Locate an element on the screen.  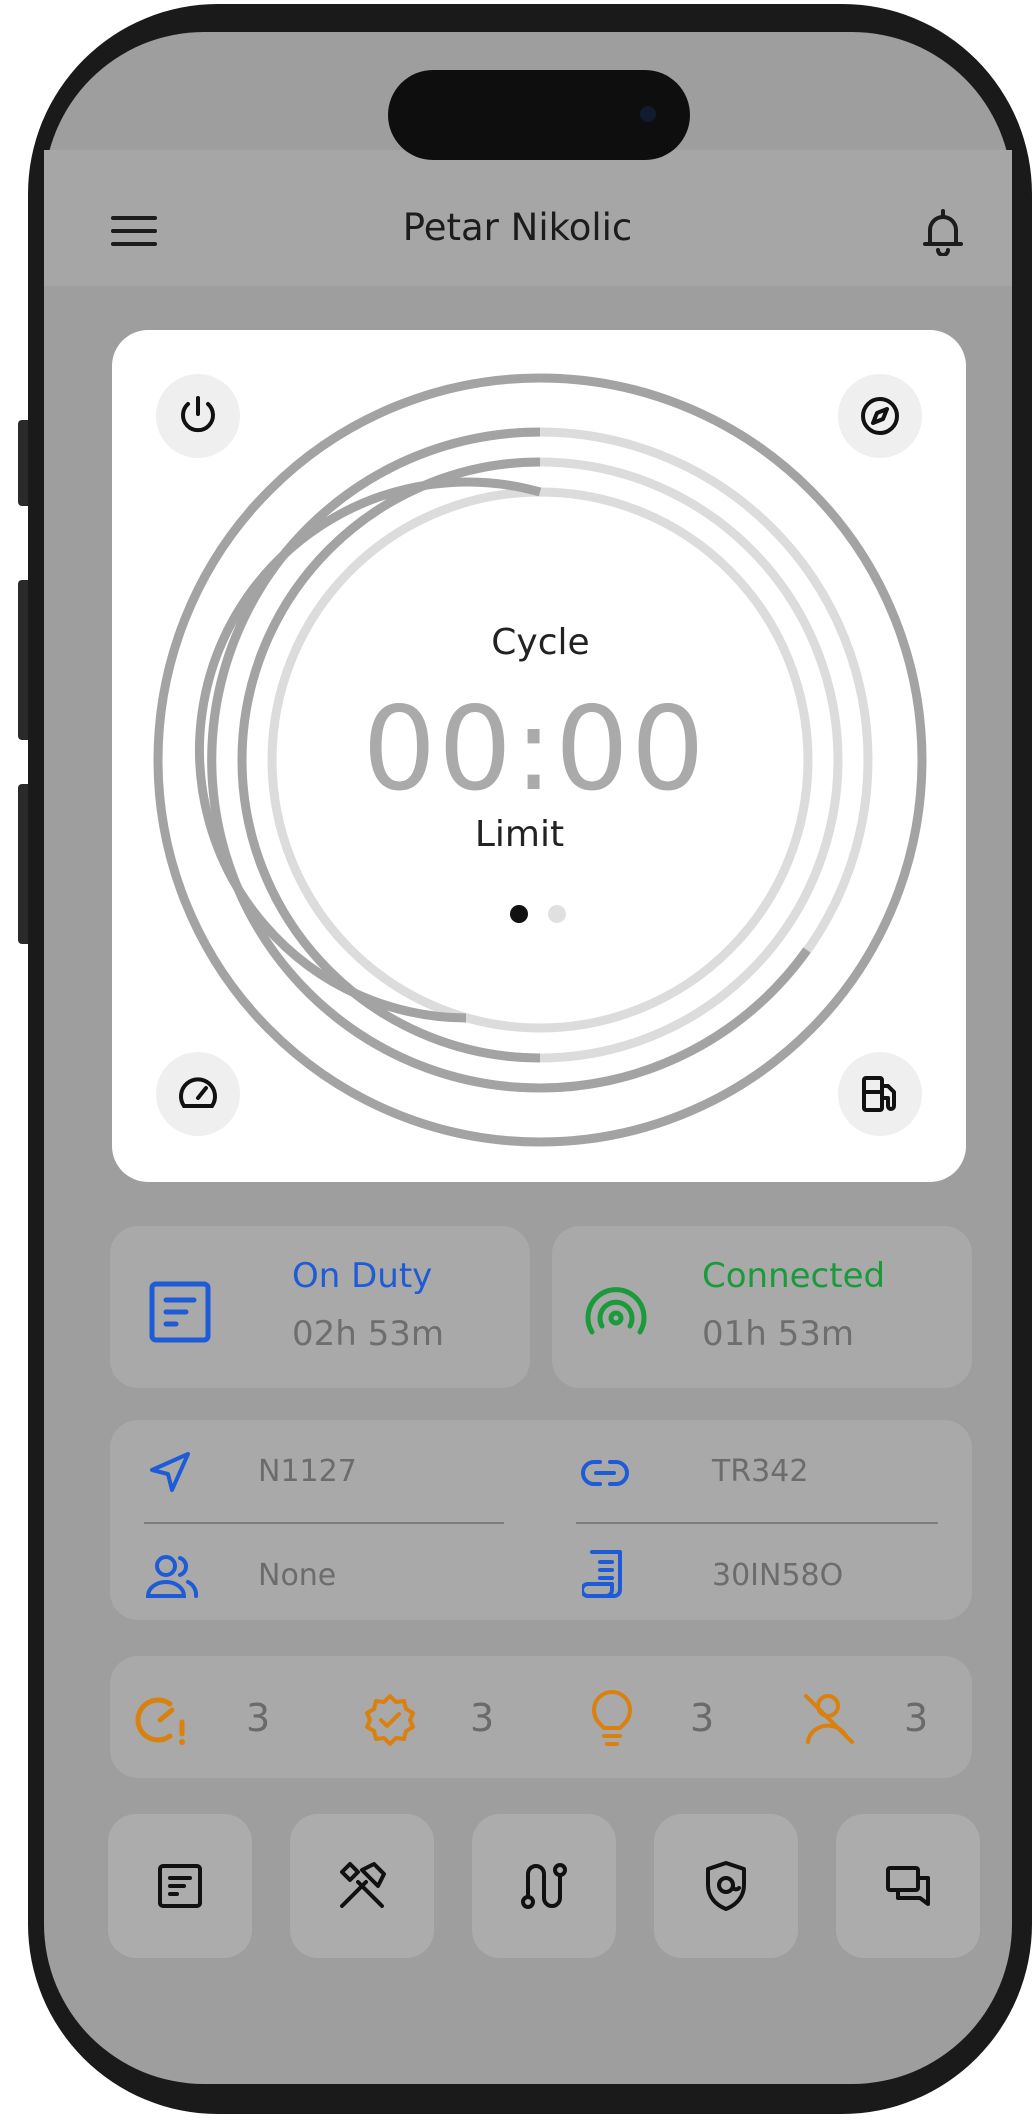
tools-button is located at coordinates (362, 1886).